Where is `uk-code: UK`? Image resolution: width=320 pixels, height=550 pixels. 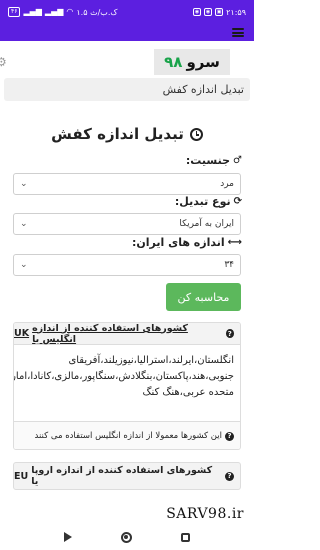
uk-code: UK is located at coordinates (22, 333).